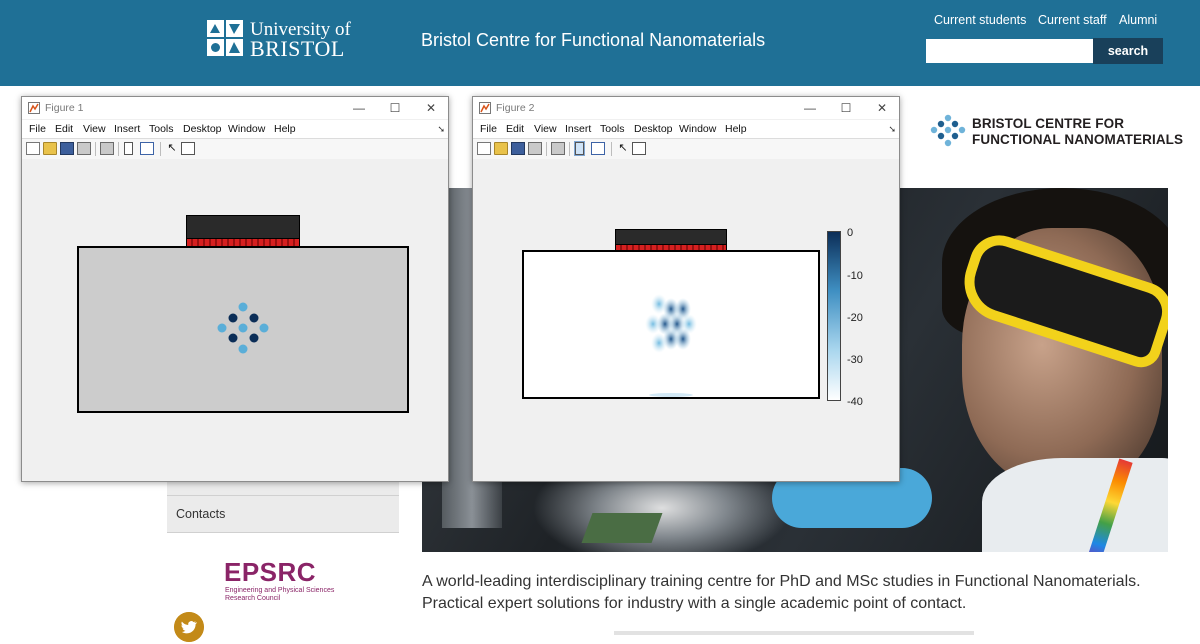 This screenshot has height=644, width=1200. I want to click on colorbar-tick-30: -30, so click(855, 360).